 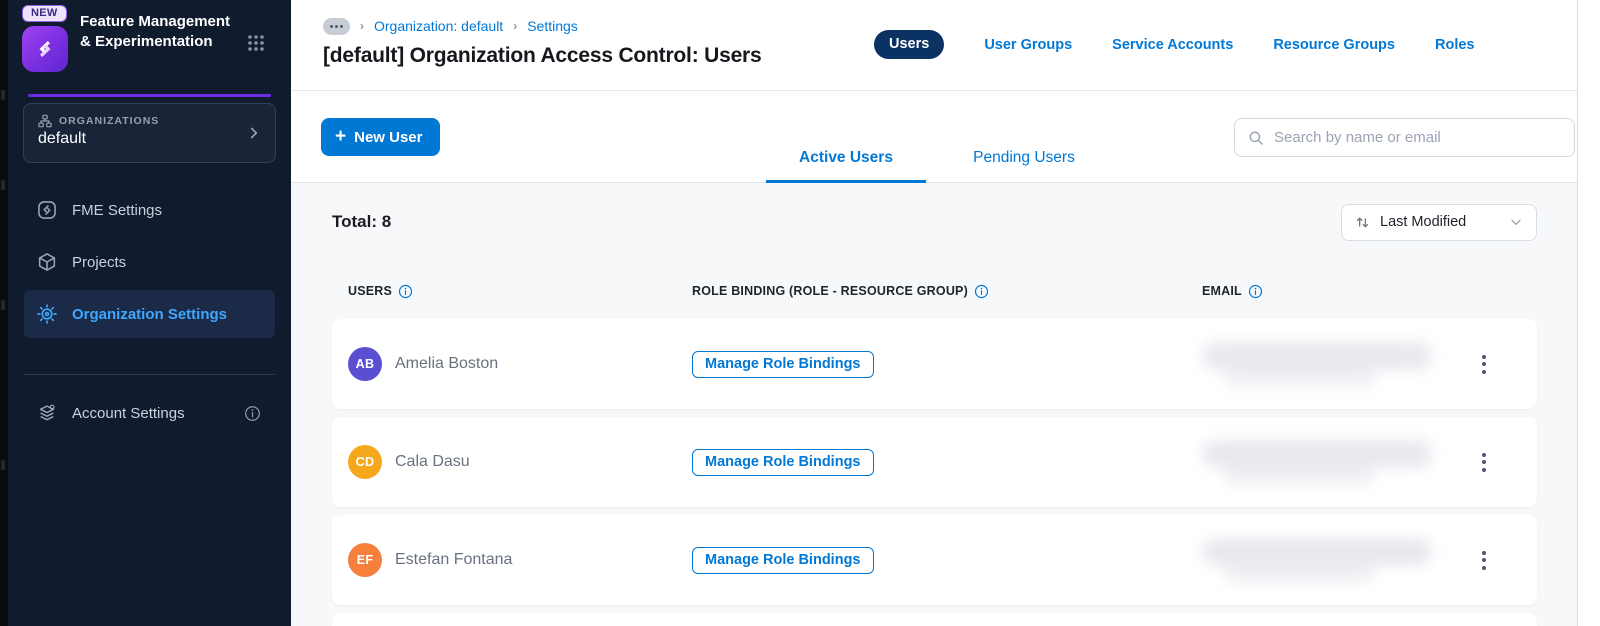 I want to click on sidebar-item-fme-settings: FME Settings, so click(x=149, y=210).